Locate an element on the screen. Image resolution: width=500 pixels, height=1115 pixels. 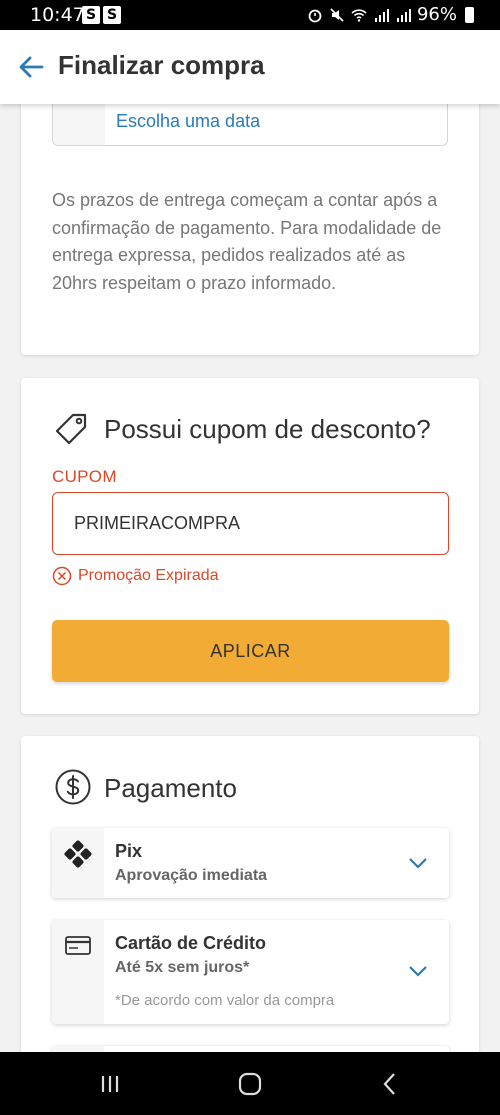
coupon-title: Possui cupom de desconto? is located at coordinates (267, 429).